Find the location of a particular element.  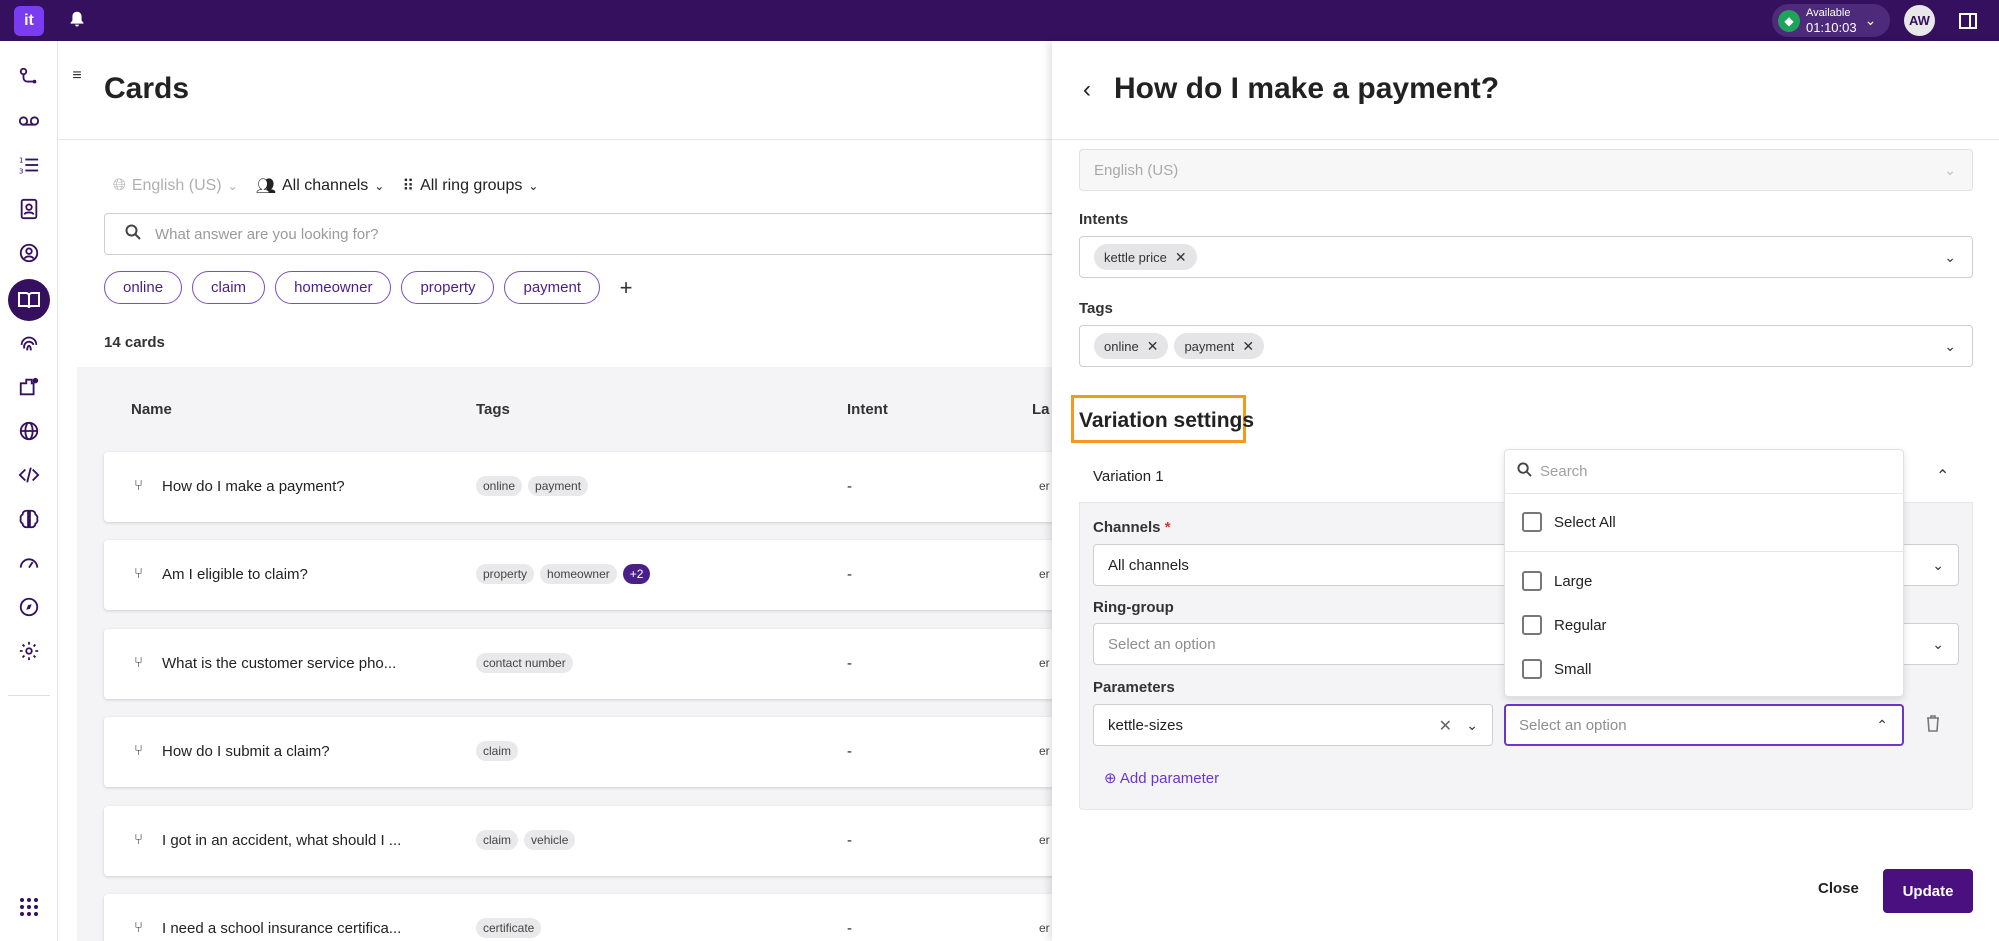

select-all-option: Select All is located at coordinates (1569, 522).